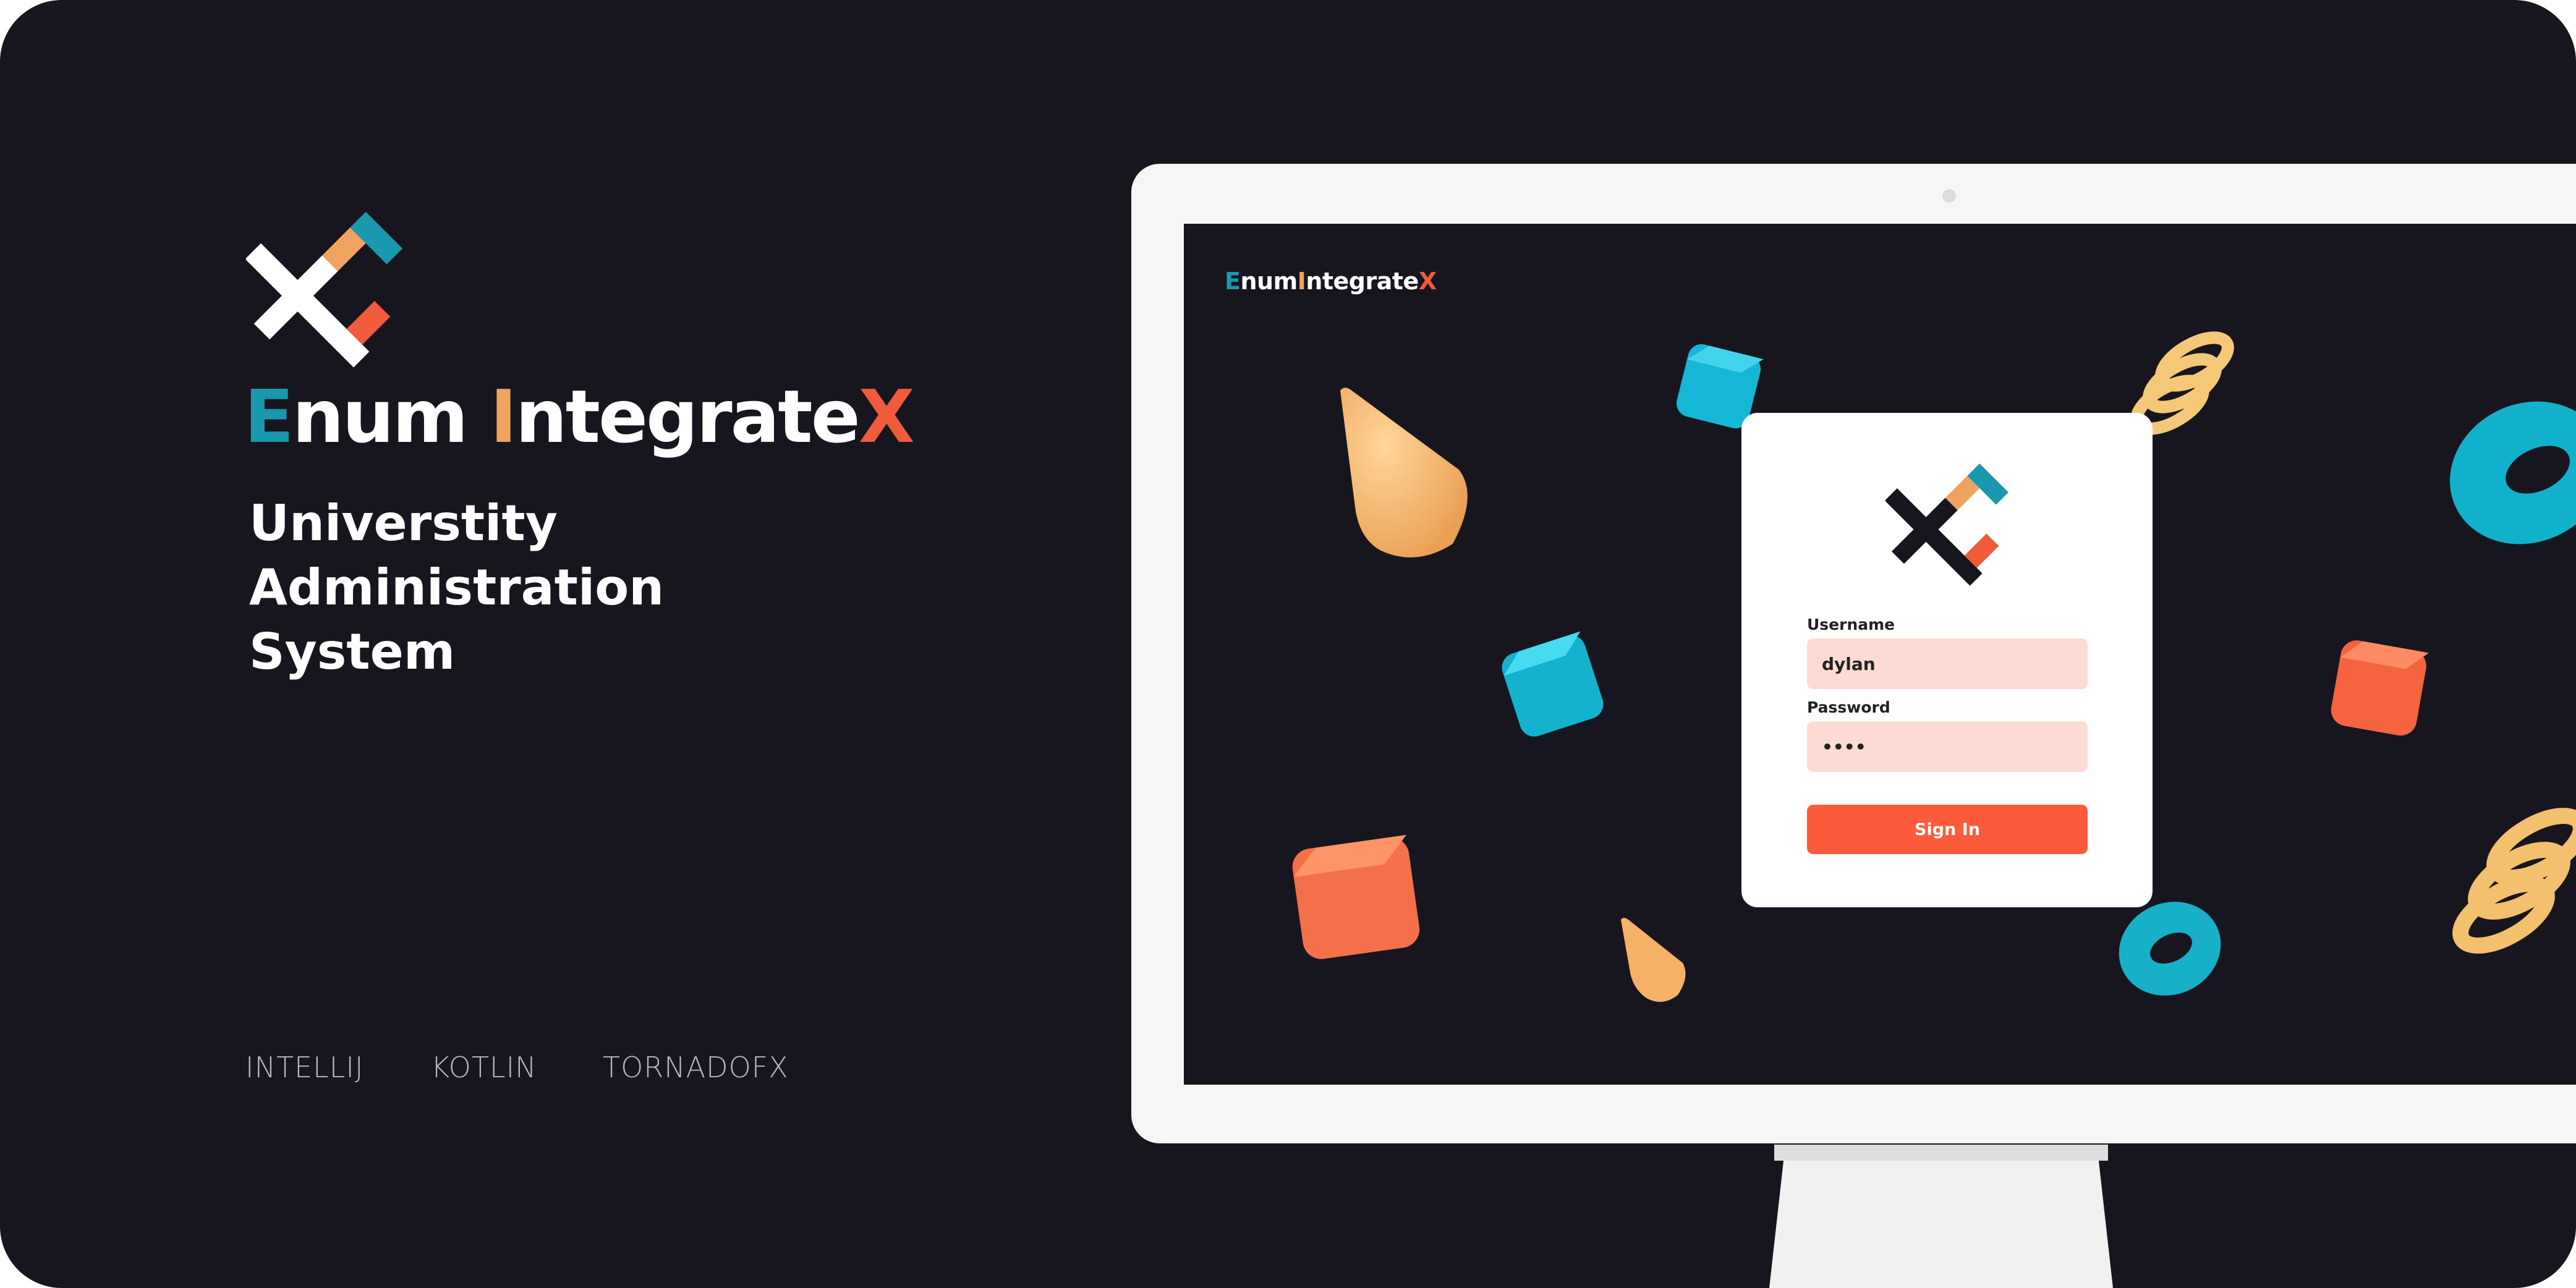 The image size is (2576, 1288). I want to click on tech-intellij: INTELLIJ, so click(304, 1067).